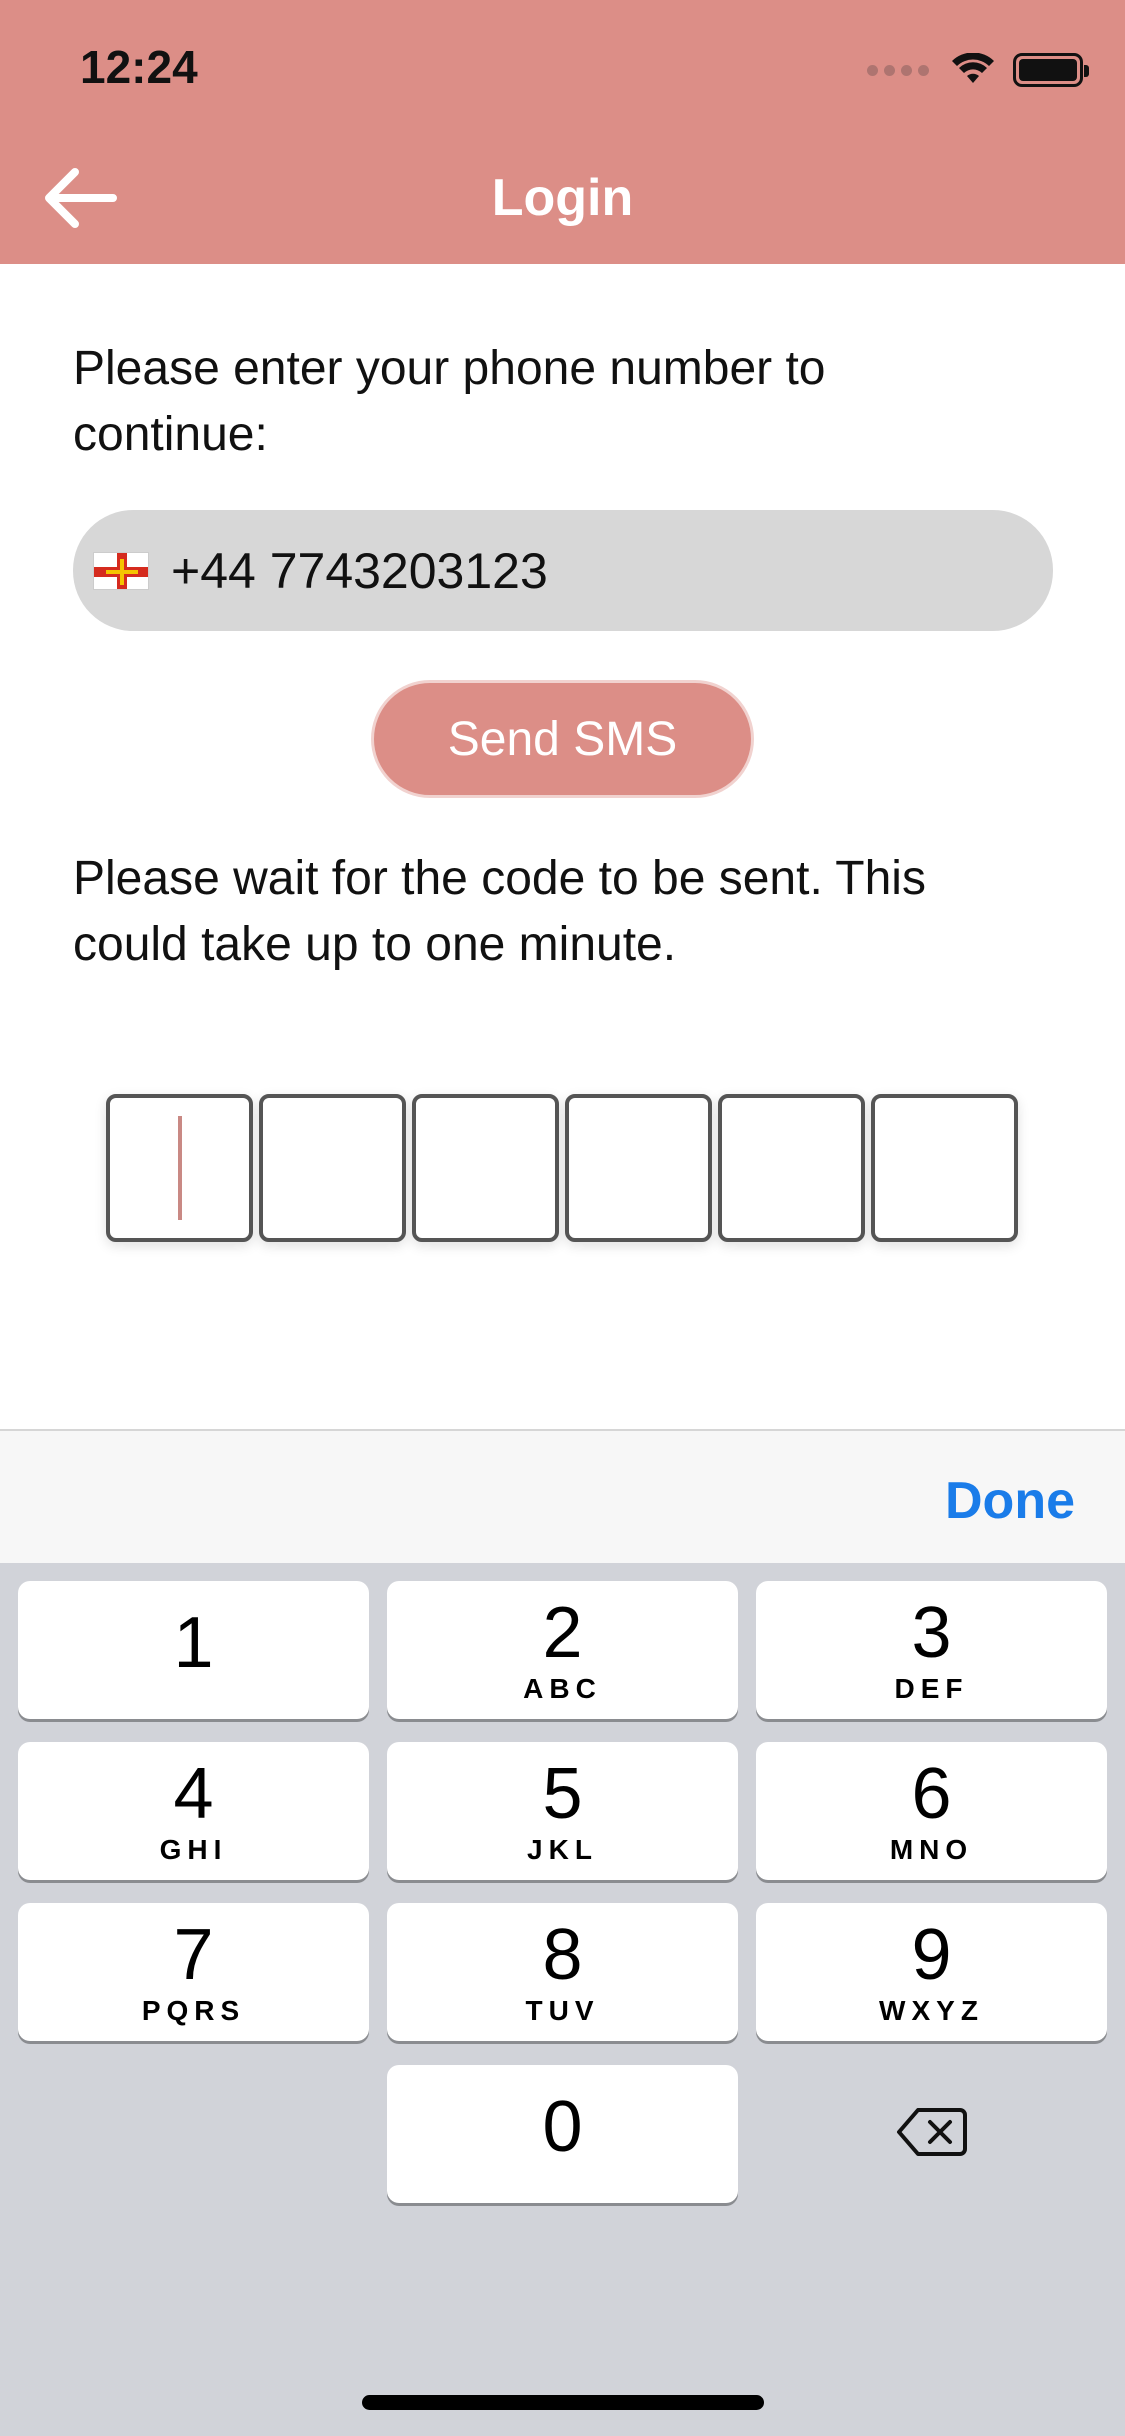 Image resolution: width=1125 pixels, height=2436 pixels. I want to click on key-8: 8 TUV, so click(562, 1972).